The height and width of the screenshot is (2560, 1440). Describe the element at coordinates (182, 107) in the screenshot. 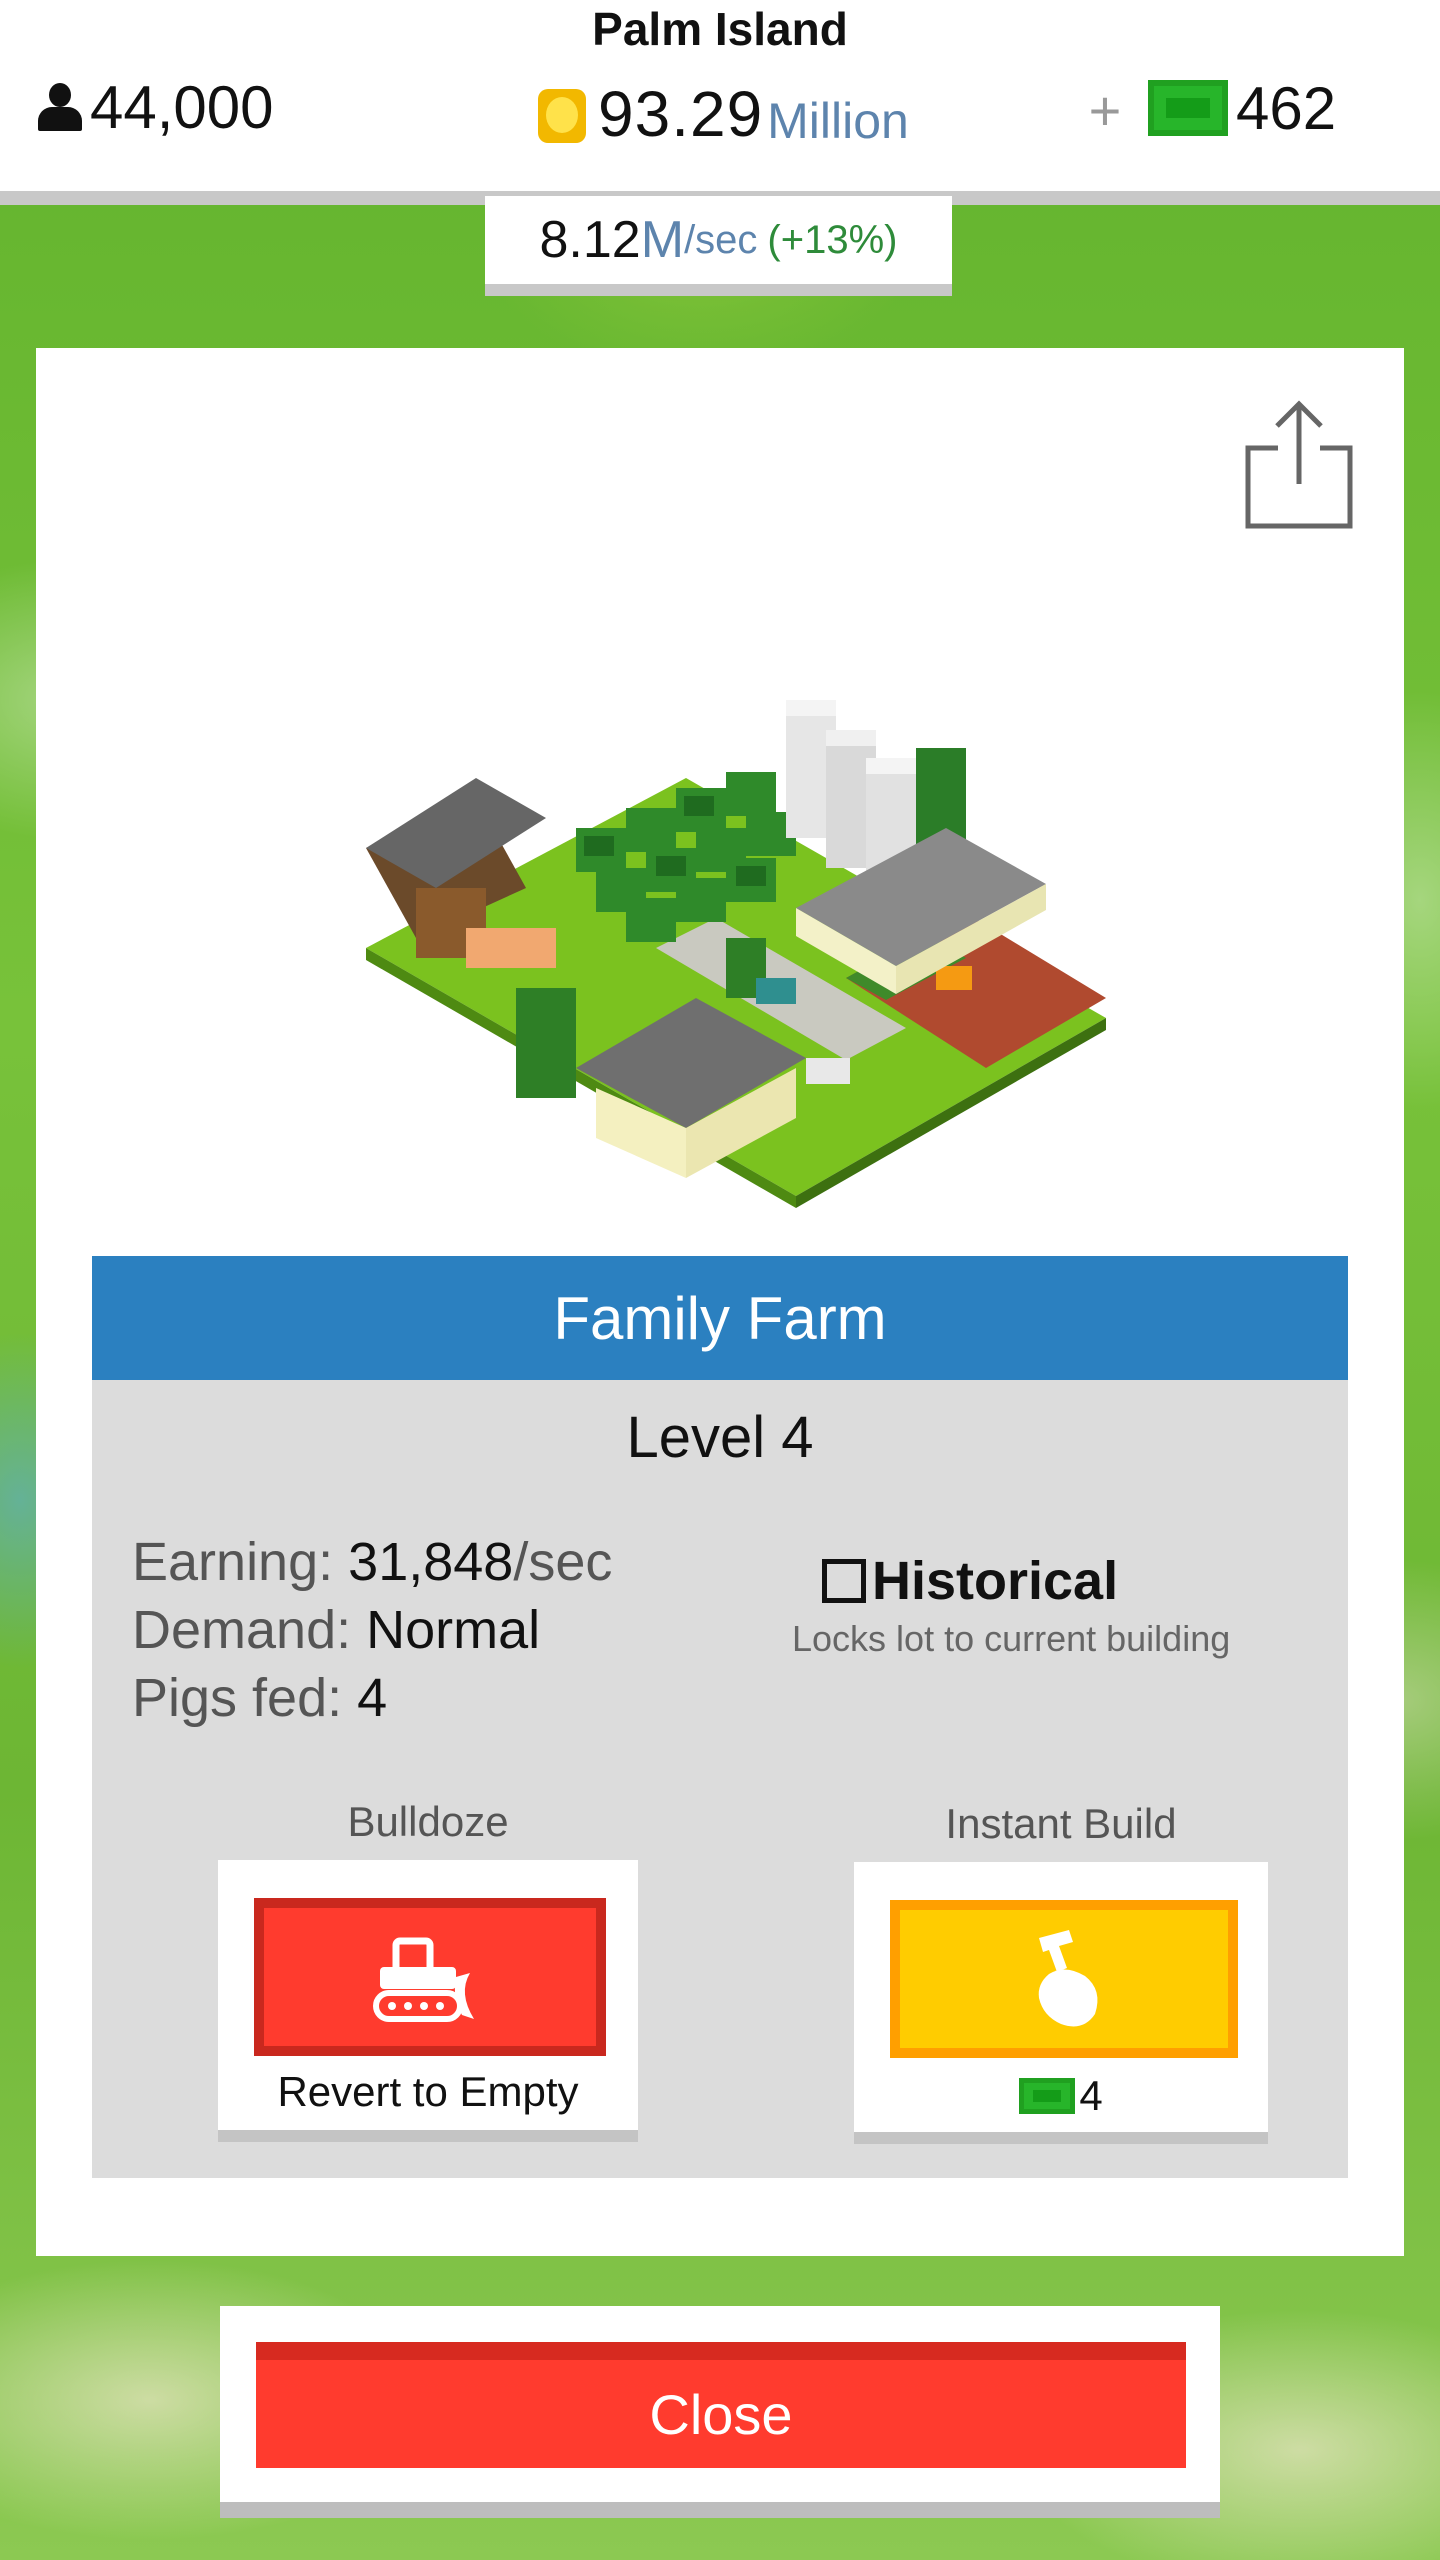

I see `population-value: 44,000` at that location.